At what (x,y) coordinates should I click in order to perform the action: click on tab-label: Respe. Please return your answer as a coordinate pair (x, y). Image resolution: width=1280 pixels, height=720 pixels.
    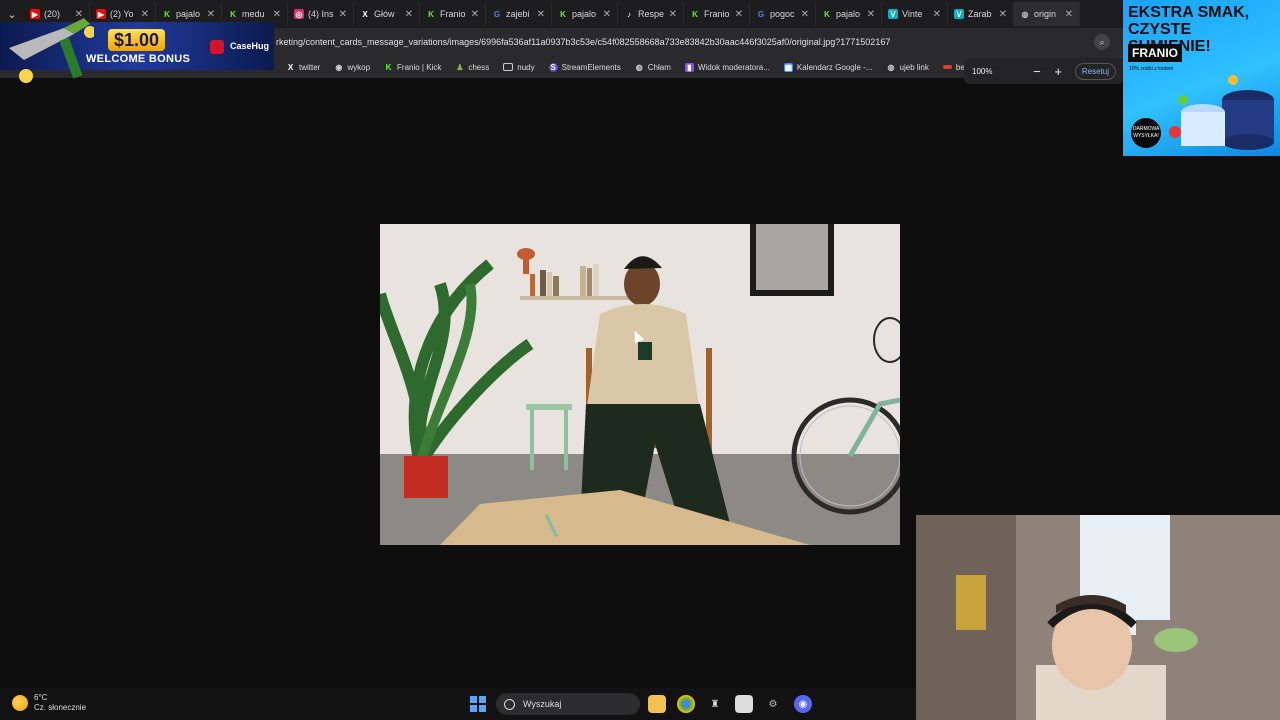
    Looking at the image, I should click on (651, 14).